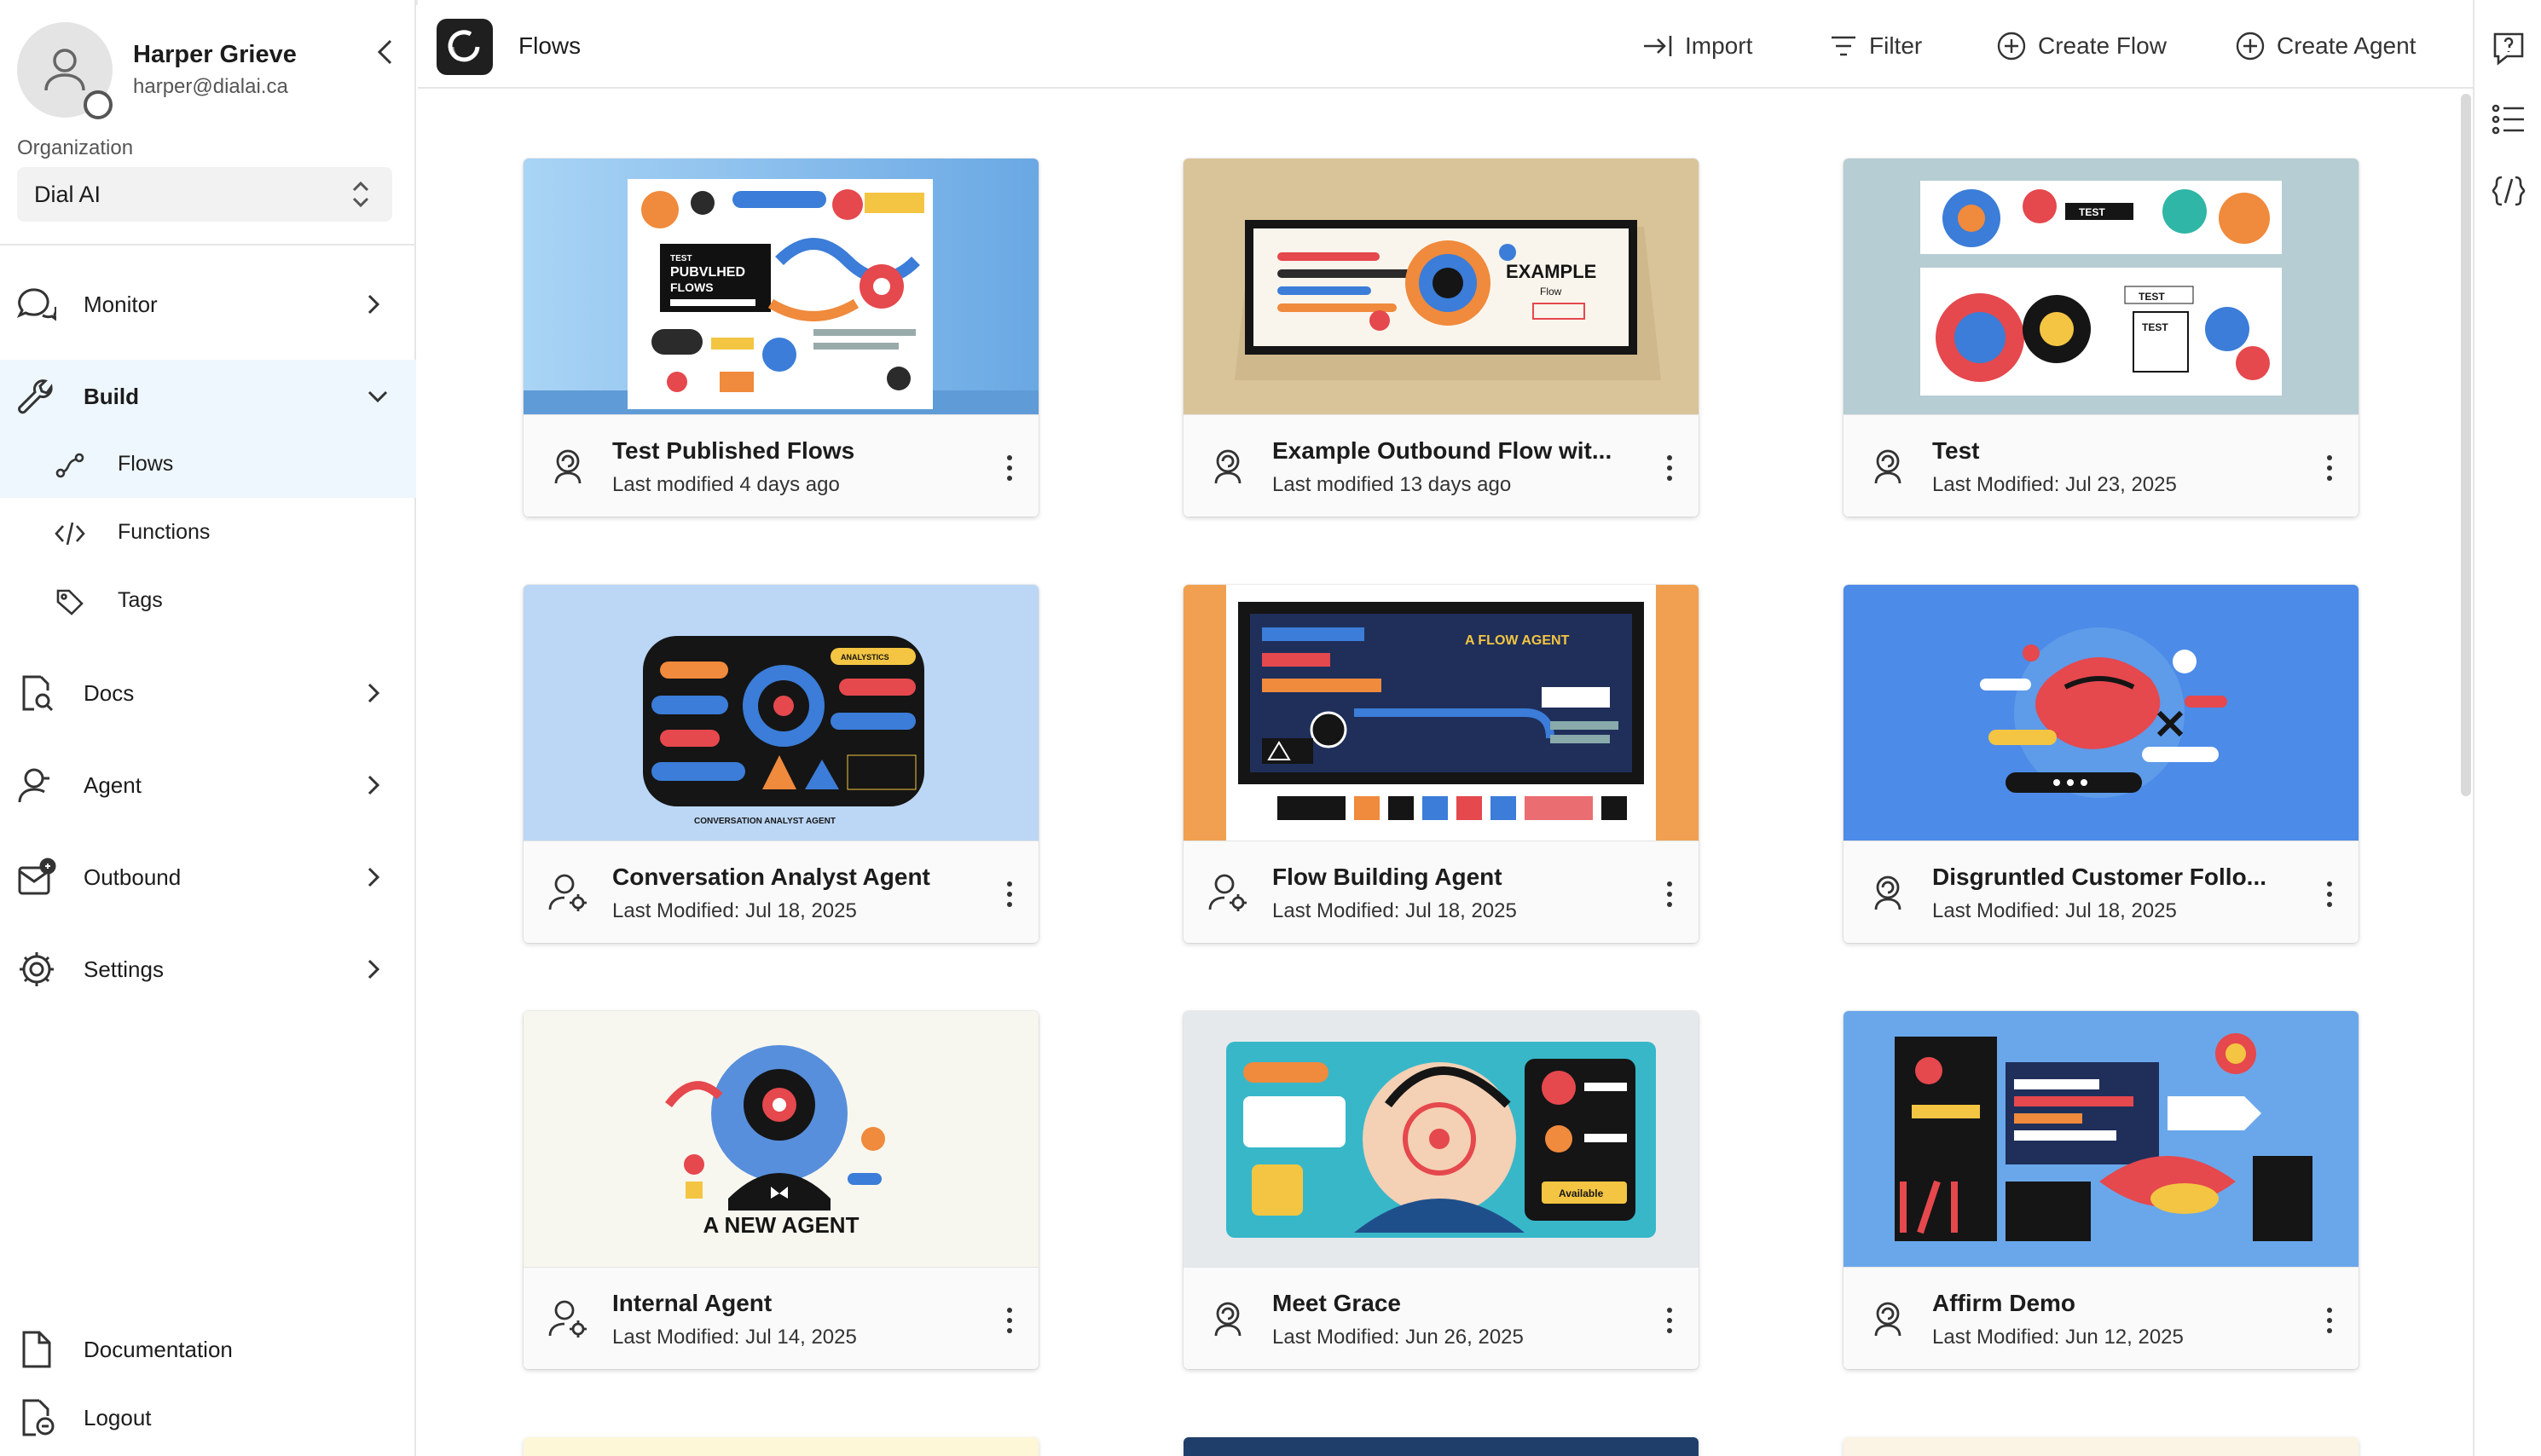 The width and height of the screenshot is (2541, 1456). What do you see at coordinates (2101, 1318) in the screenshot?
I see `card-footer: Affirm Demo Last Modified: Jun 12, 2025` at bounding box center [2101, 1318].